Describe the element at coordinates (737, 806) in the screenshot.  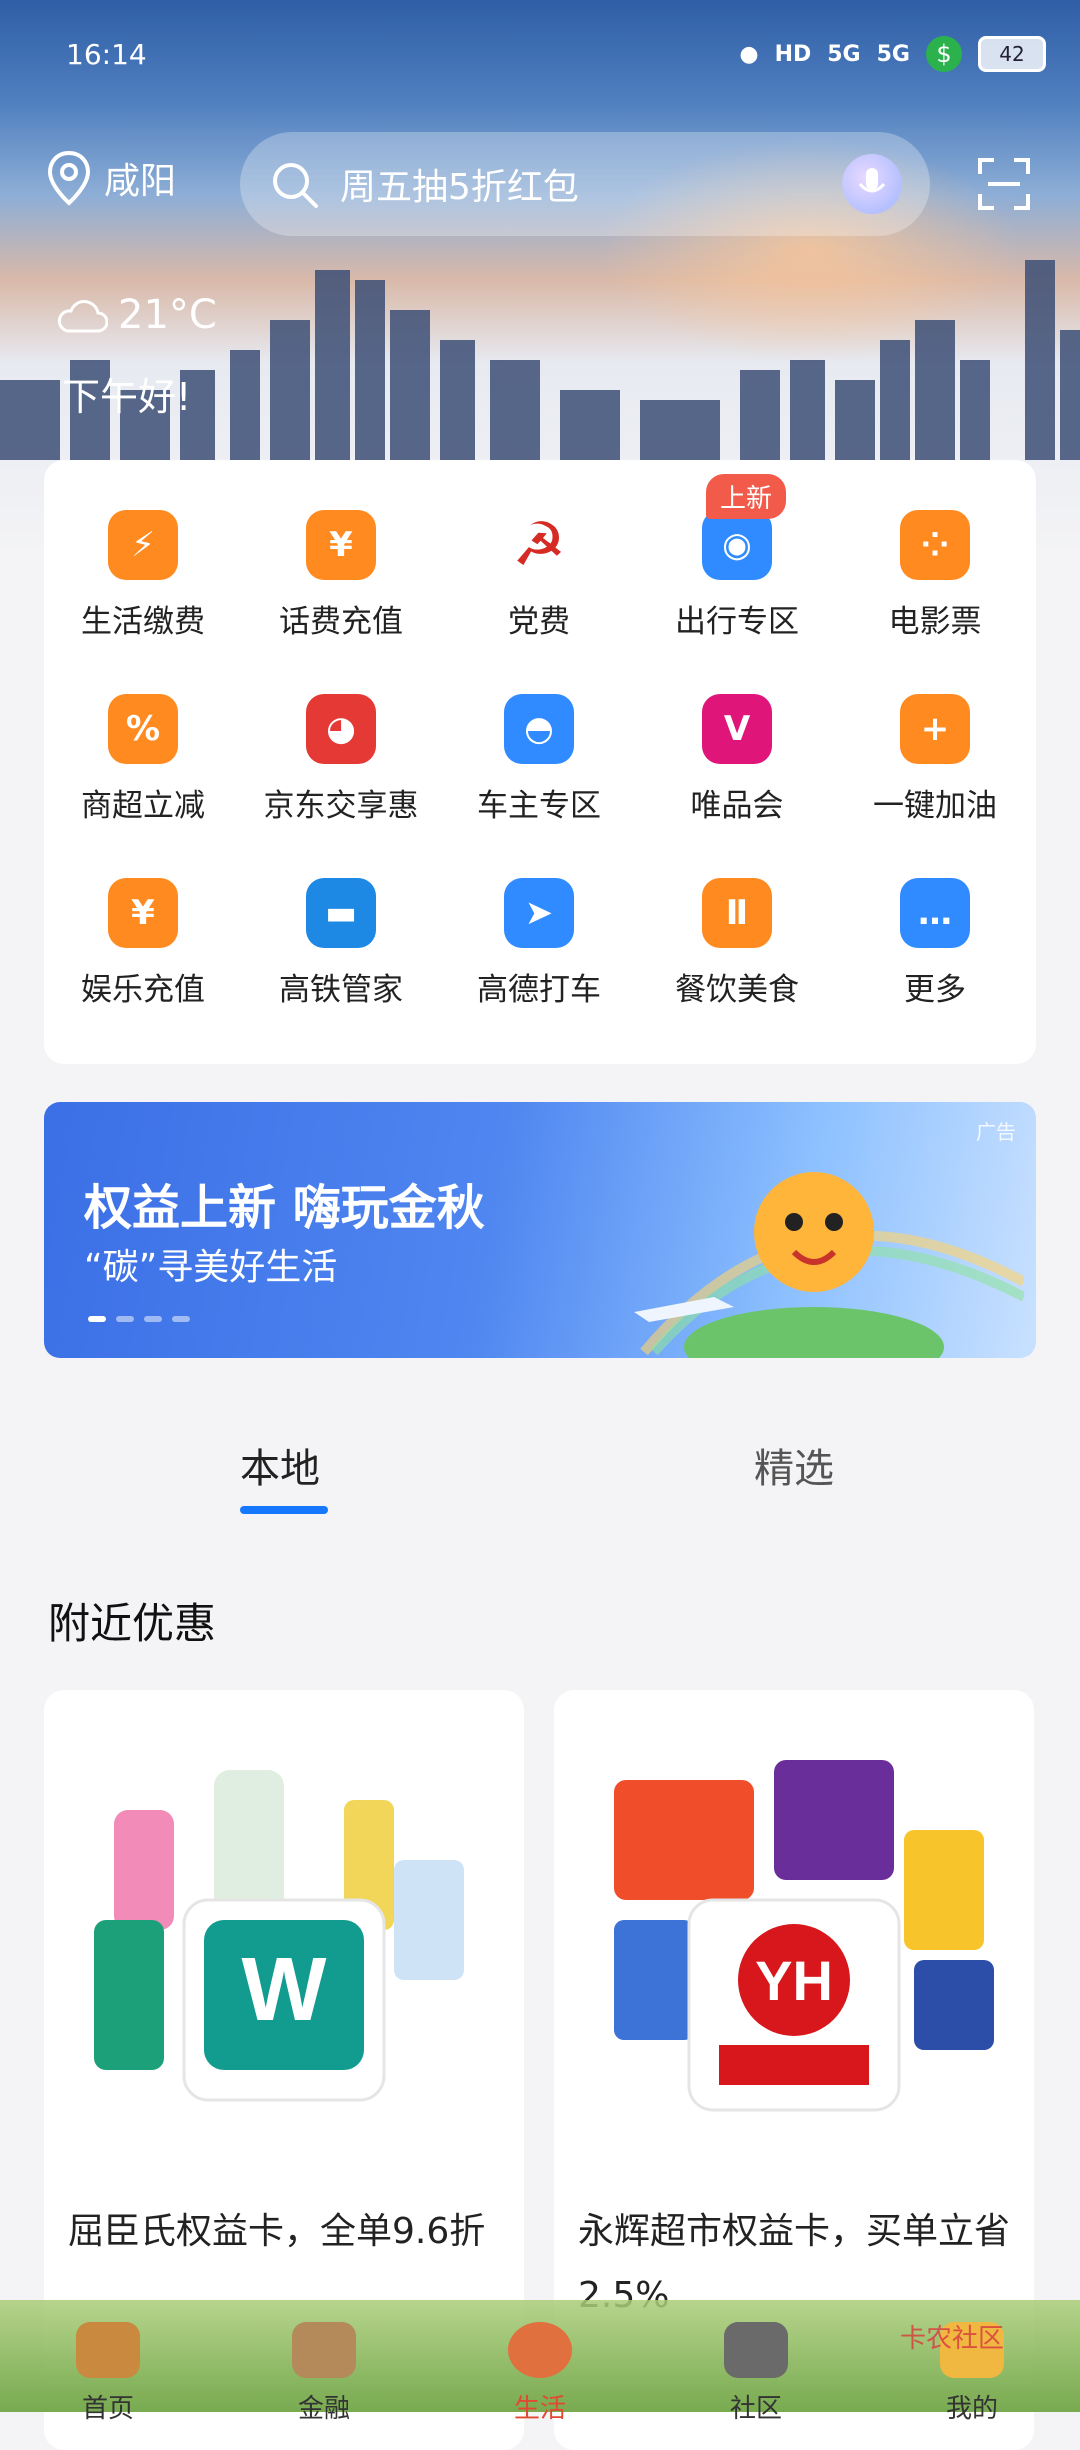
I see `service-label: 唯品会` at that location.